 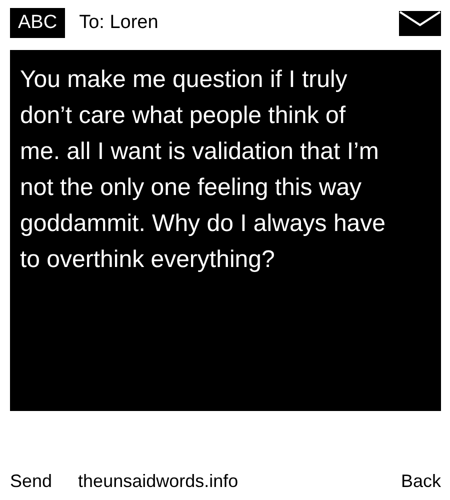 What do you see at coordinates (119, 23) in the screenshot?
I see `recipient-label: To: Loren` at bounding box center [119, 23].